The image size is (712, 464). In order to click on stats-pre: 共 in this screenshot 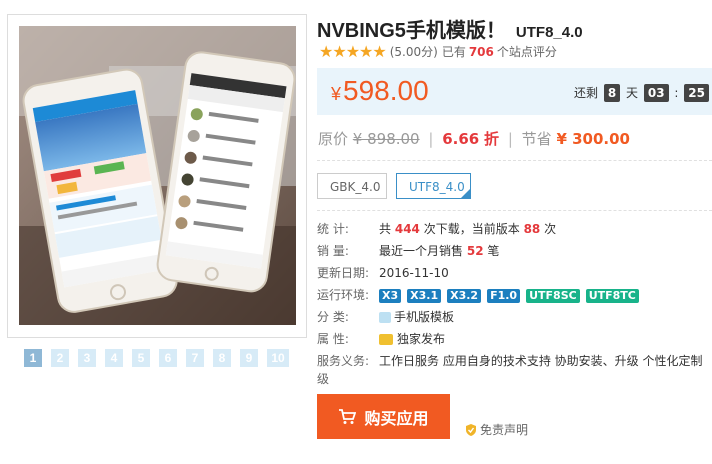, I will do `click(385, 229)`.